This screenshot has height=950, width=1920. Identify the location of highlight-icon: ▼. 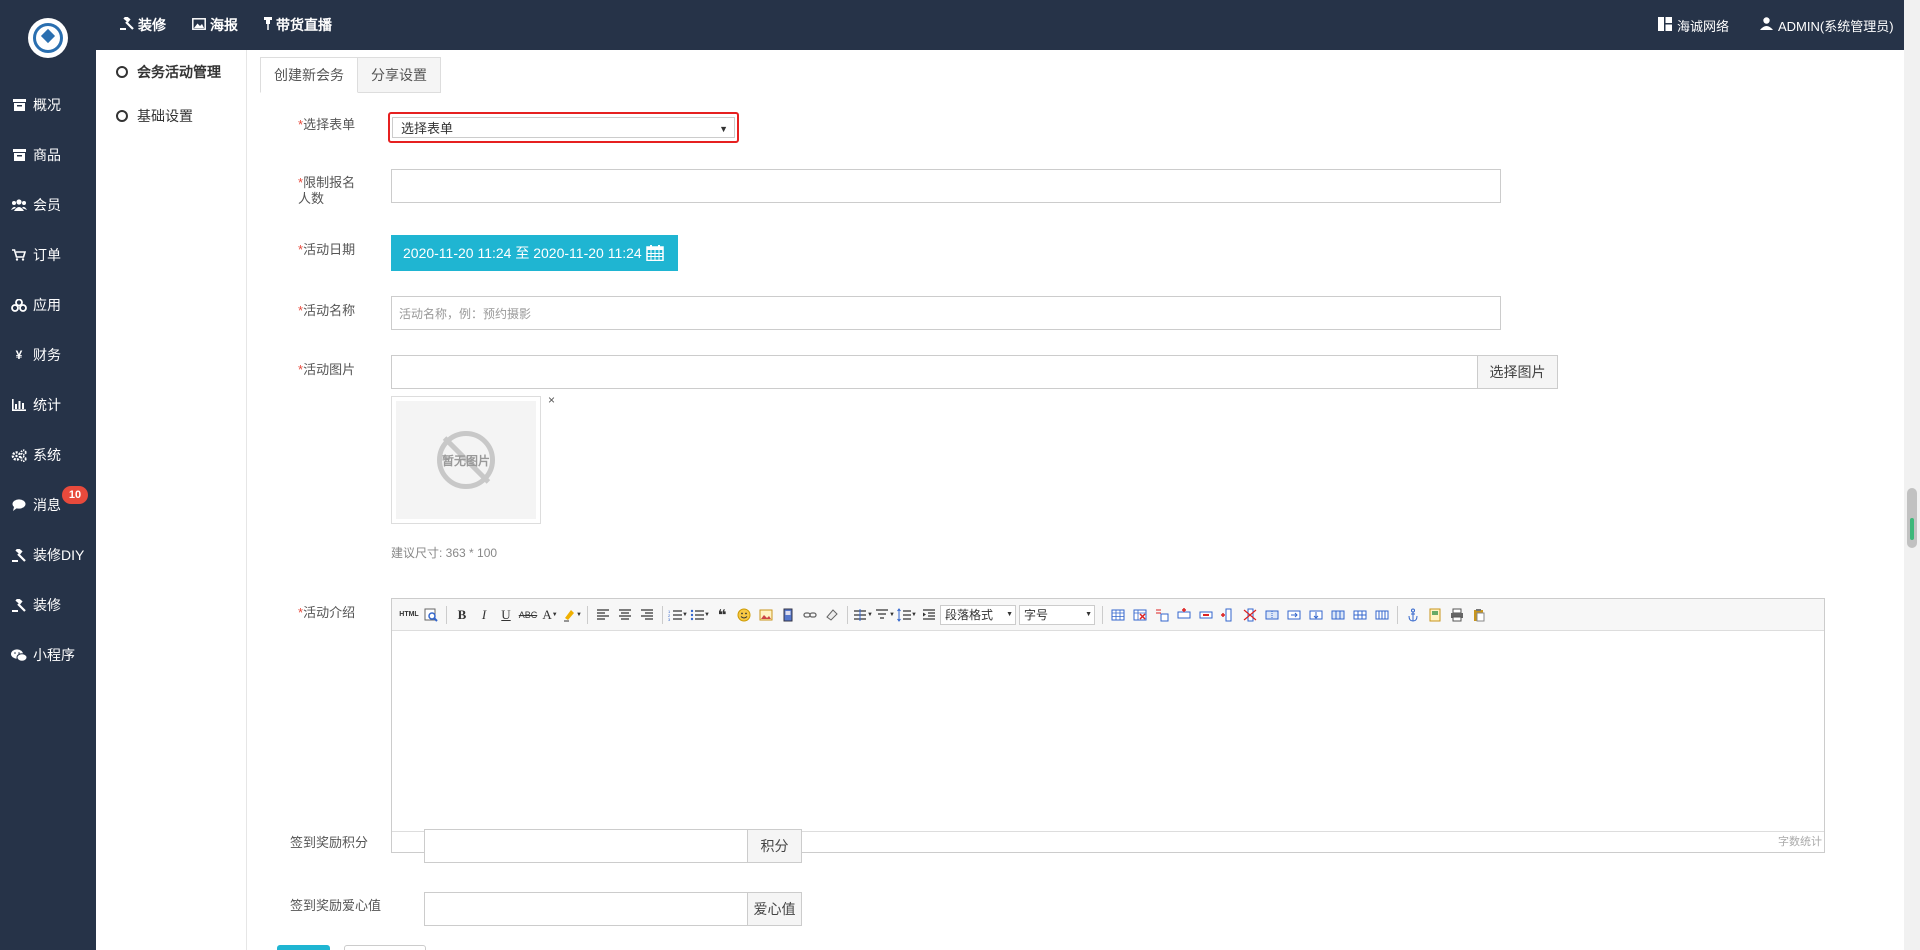
(572, 615).